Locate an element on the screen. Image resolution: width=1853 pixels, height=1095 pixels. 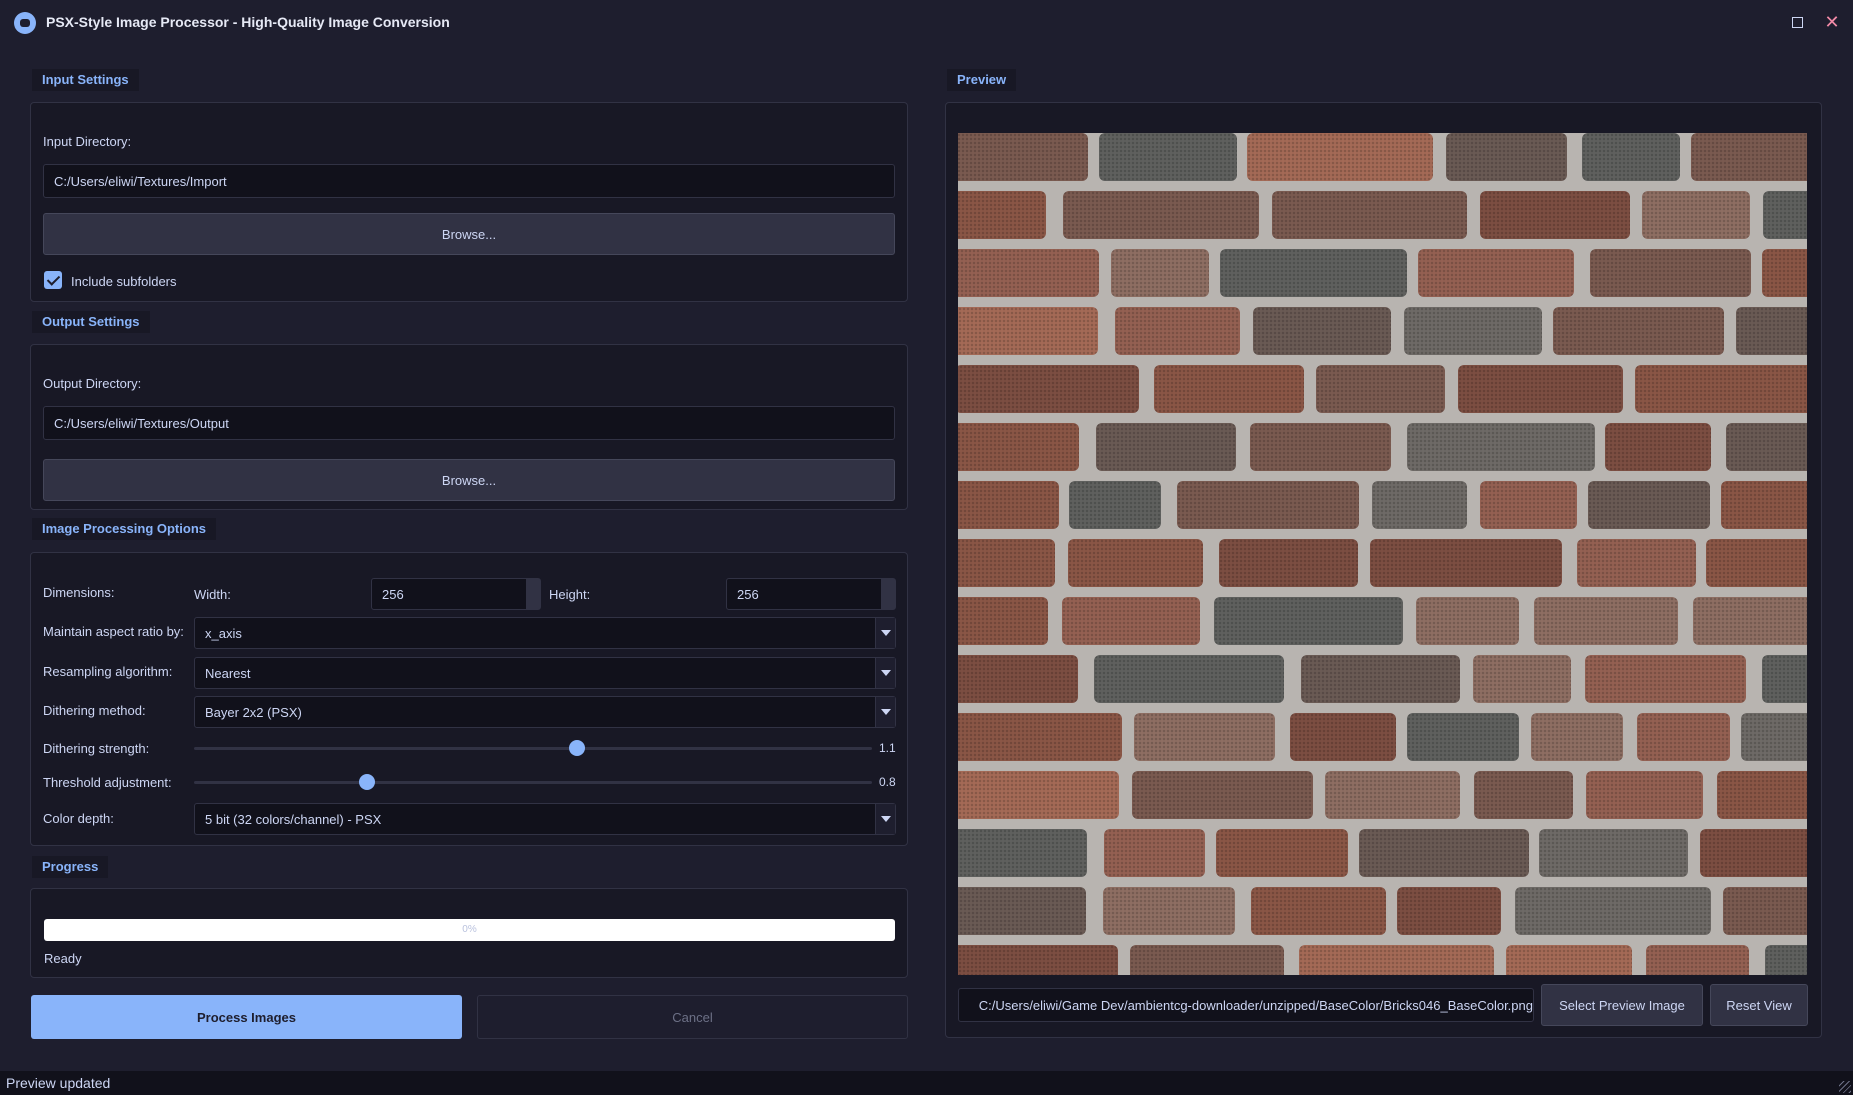
include-subfolders-label: Include subfolders is located at coordinates (124, 281).